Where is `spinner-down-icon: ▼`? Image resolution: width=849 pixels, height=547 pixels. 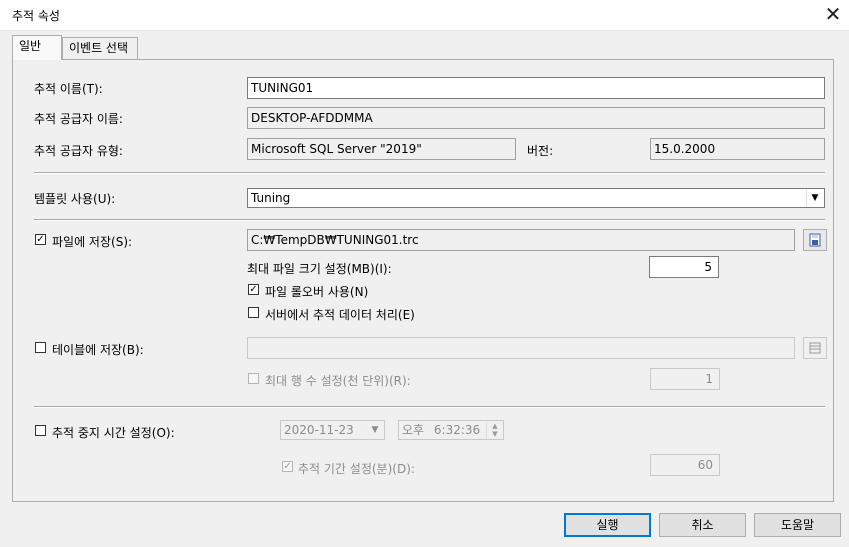 spinner-down-icon: ▼ is located at coordinates (495, 434).